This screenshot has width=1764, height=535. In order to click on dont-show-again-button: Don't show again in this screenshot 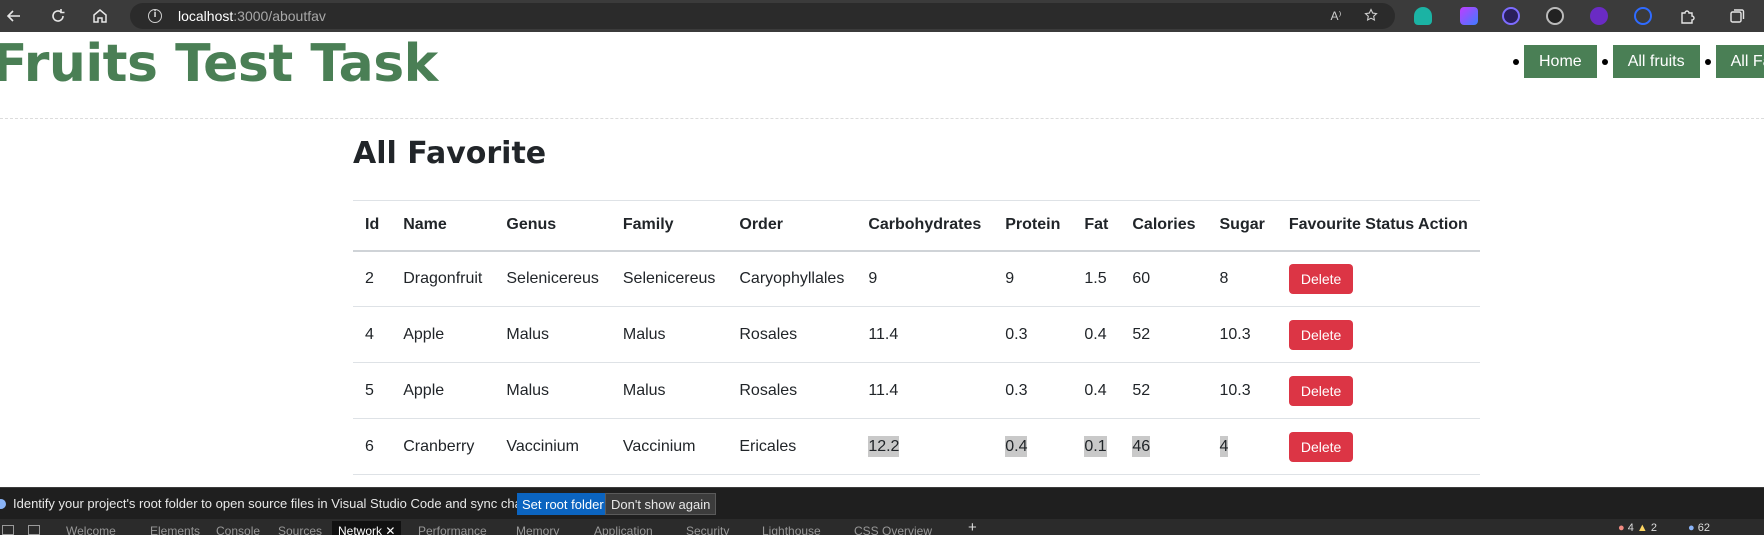, I will do `click(661, 504)`.